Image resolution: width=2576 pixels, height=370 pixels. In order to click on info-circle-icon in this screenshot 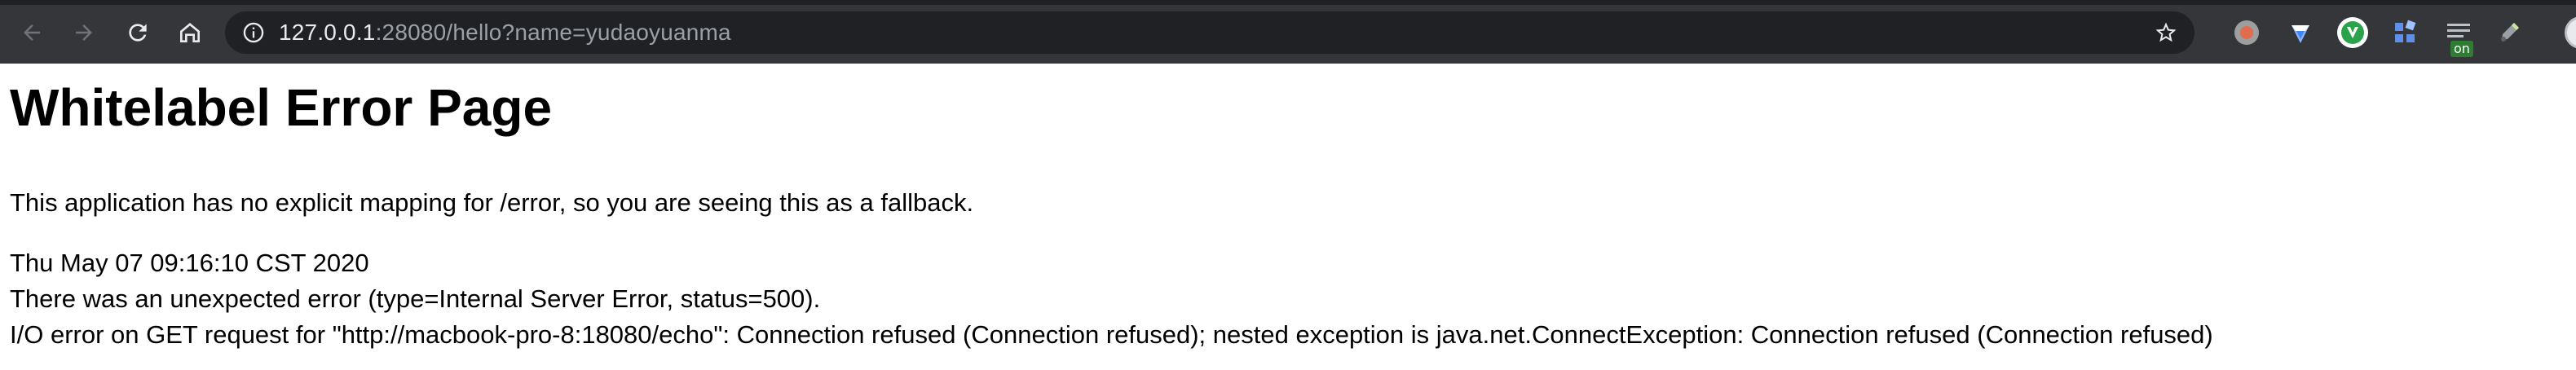, I will do `click(253, 32)`.